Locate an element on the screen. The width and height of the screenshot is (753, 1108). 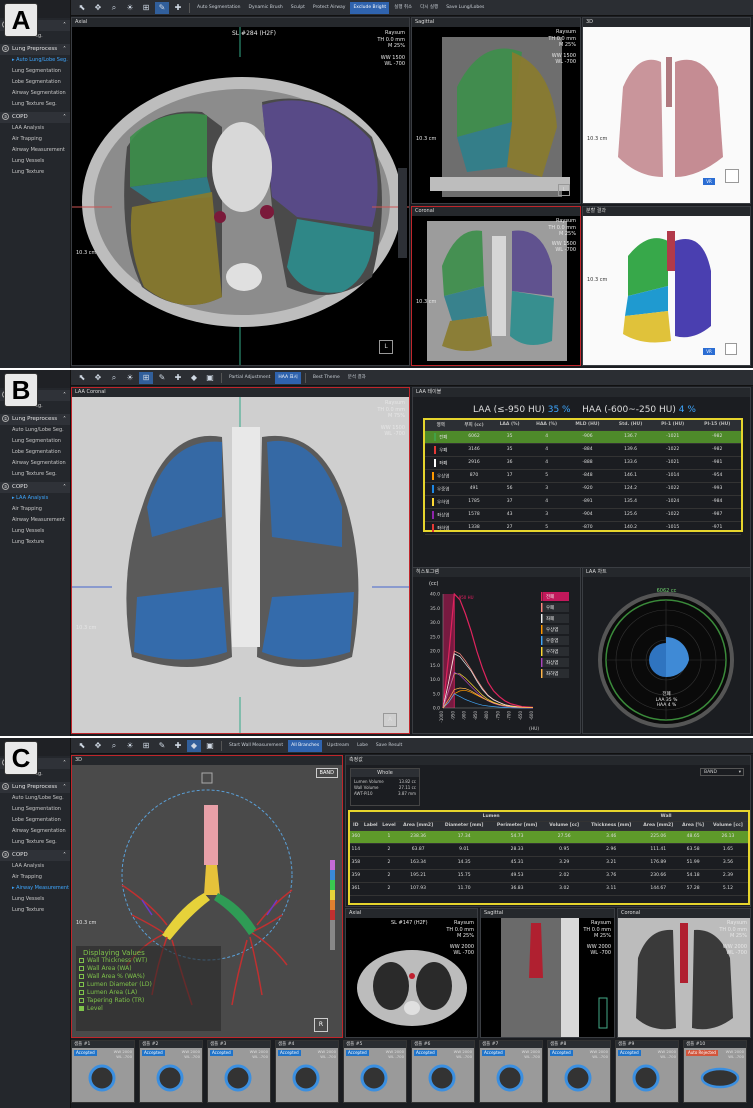
table-row: 우중엽 491 56 3 -920 124.2 -1022 -993 is located at coordinates (583, 489).